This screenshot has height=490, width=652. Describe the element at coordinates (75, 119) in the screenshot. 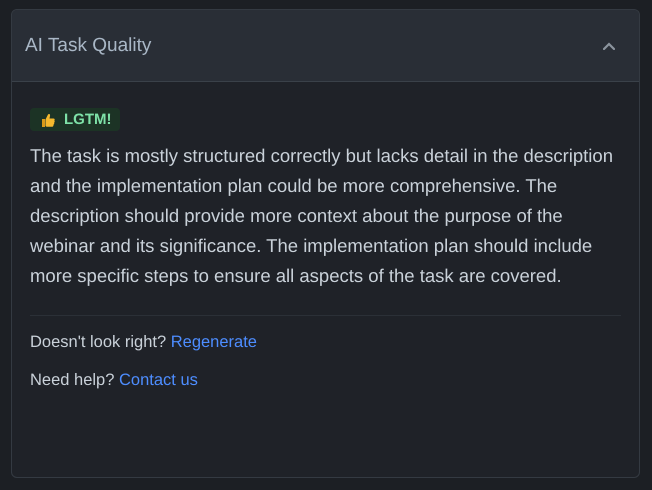

I see `verdict-badge: LGTM!` at that location.